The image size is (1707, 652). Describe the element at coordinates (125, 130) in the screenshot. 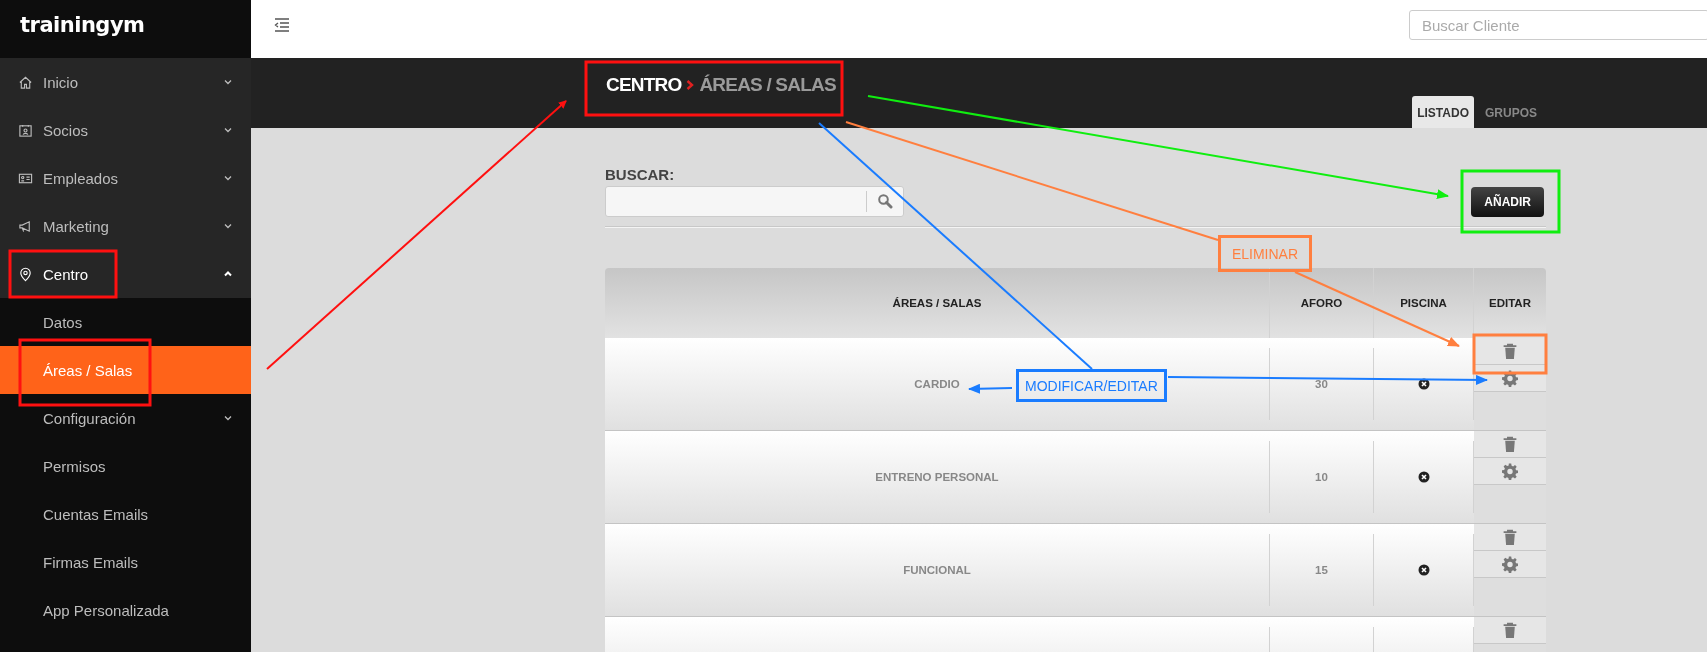

I see `sidebar-item: Socios` at that location.